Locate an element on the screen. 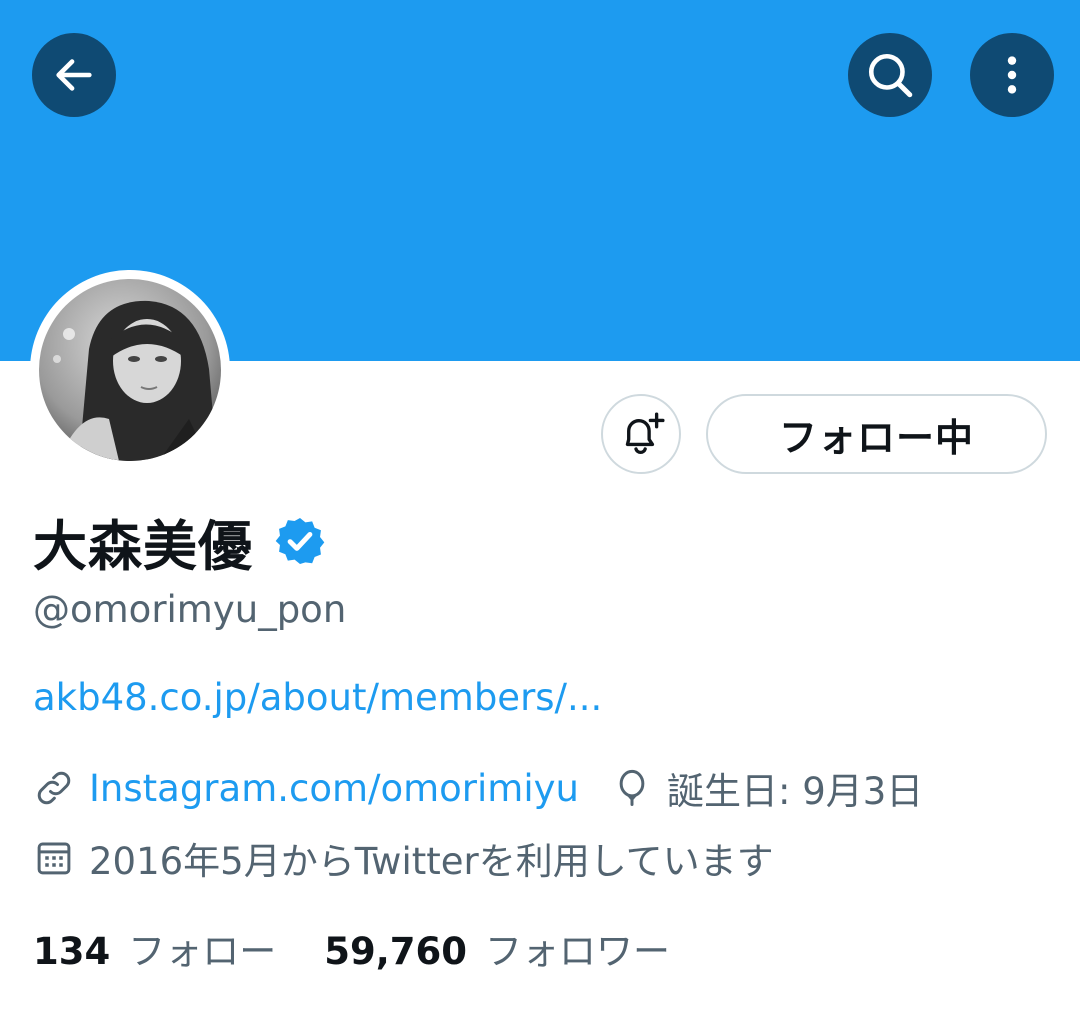 Image resolution: width=1080 pixels, height=1032 pixels. following-count: 134 is located at coordinates (72, 951).